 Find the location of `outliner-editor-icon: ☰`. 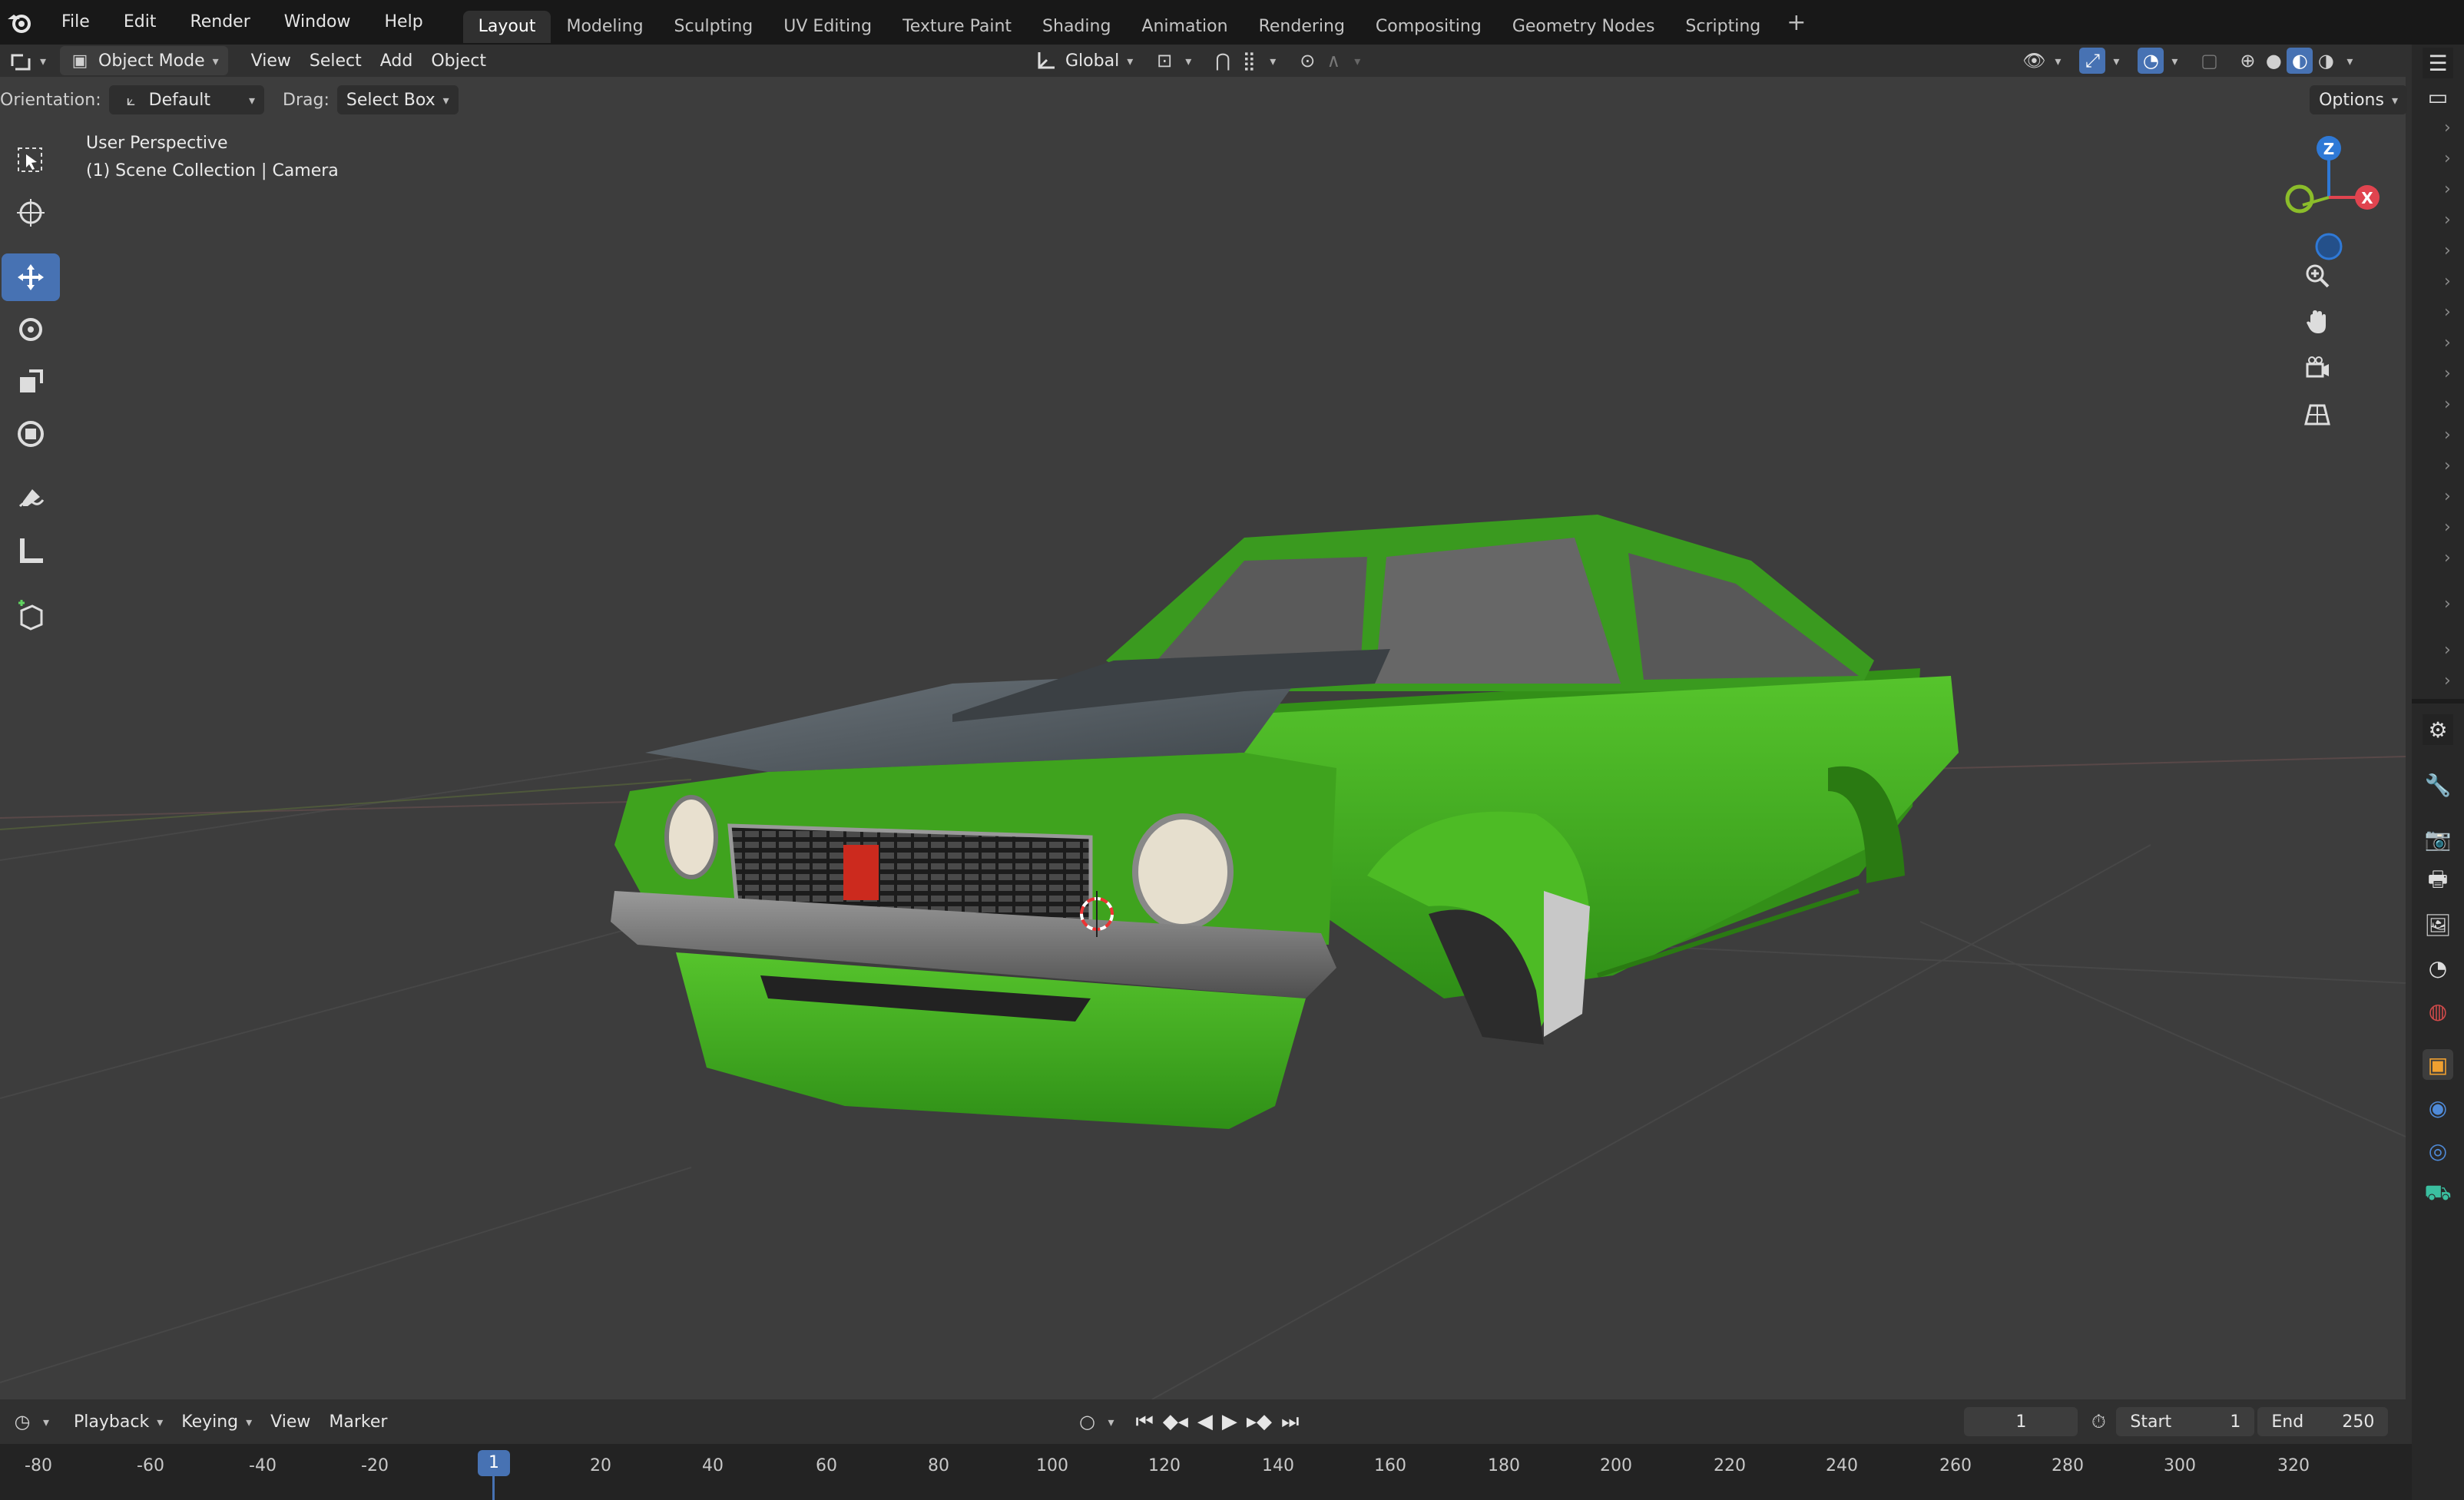

outliner-editor-icon: ☰ is located at coordinates (2438, 63).